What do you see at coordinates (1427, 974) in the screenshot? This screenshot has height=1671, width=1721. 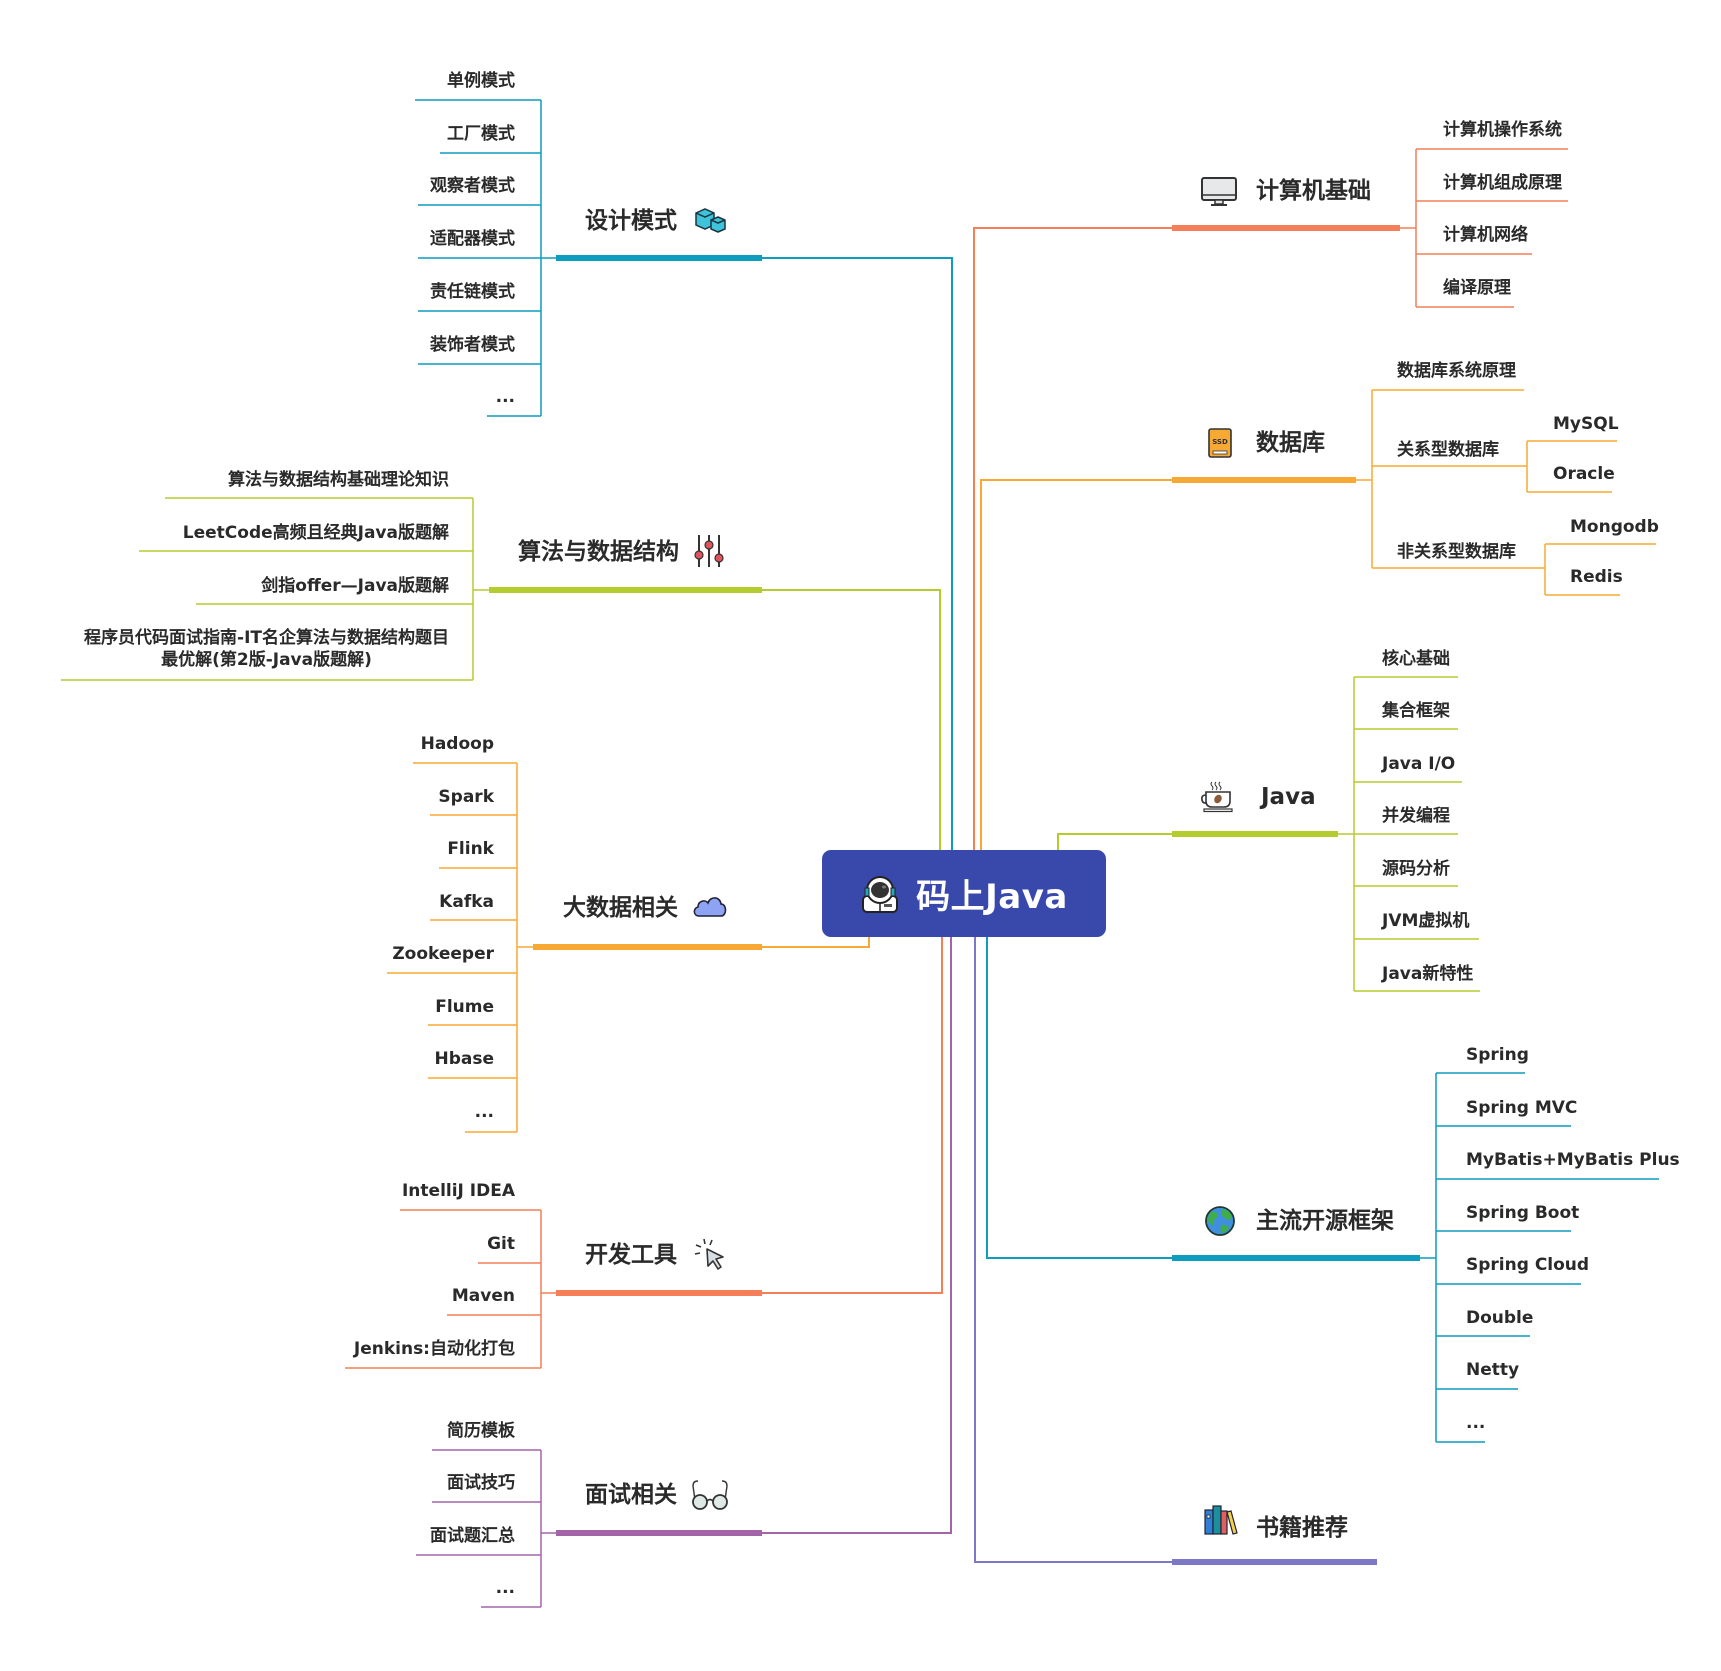 I see `leaf-java-6: Java新特性` at bounding box center [1427, 974].